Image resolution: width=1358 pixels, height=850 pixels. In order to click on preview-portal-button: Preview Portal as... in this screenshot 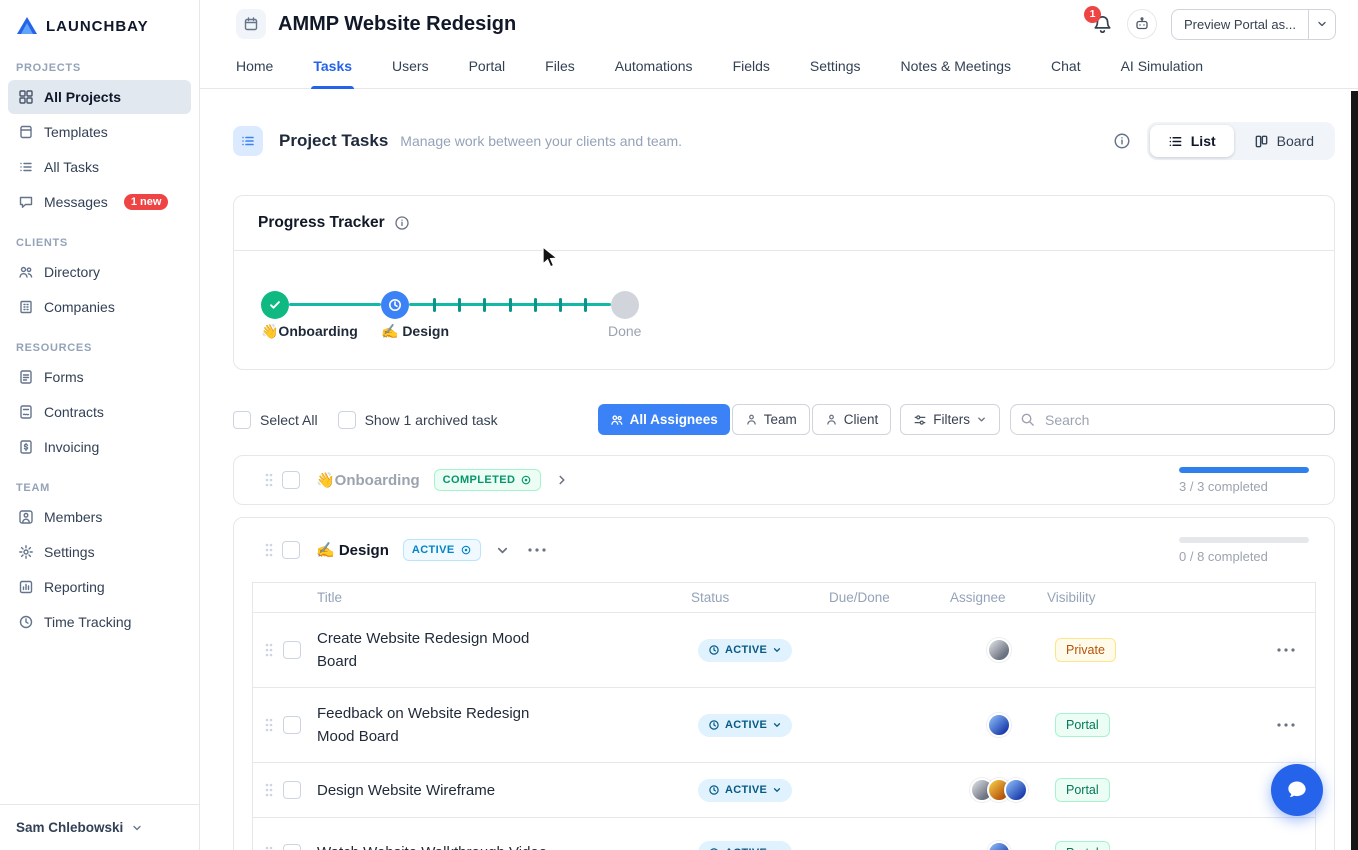, I will do `click(1253, 24)`.